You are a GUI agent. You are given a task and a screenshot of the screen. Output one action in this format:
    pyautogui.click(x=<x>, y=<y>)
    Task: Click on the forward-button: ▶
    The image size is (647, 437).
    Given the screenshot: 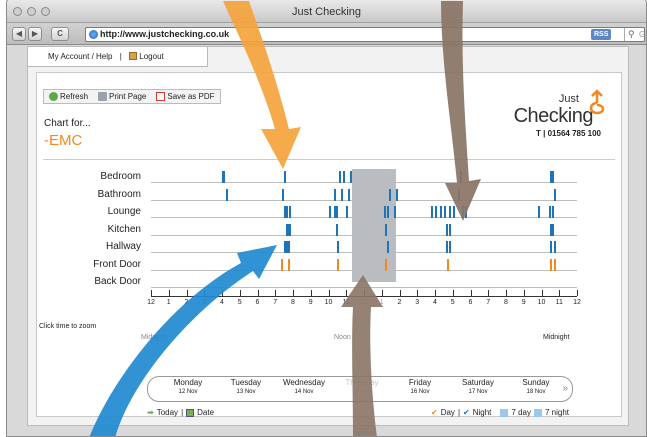 What is the action you would take?
    pyautogui.click(x=35, y=34)
    